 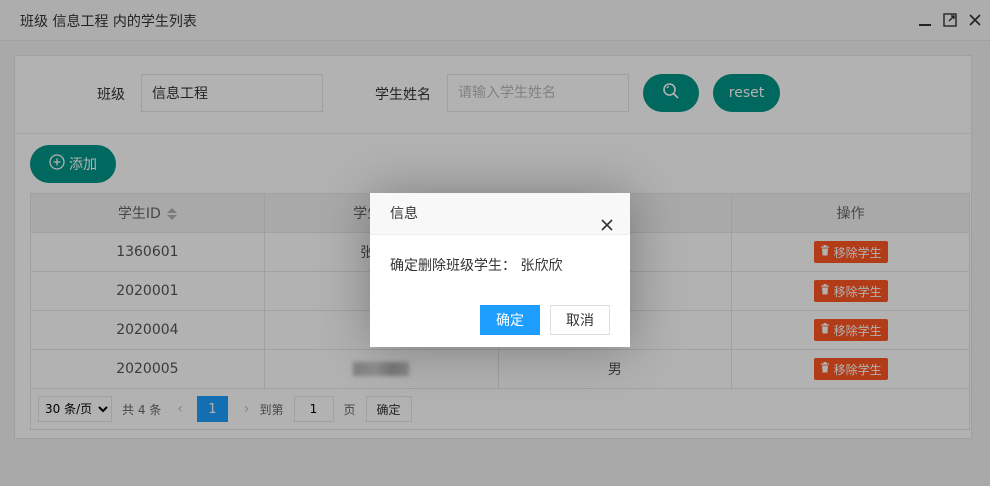 I want to click on dialog-header: 信息, so click(x=500, y=214).